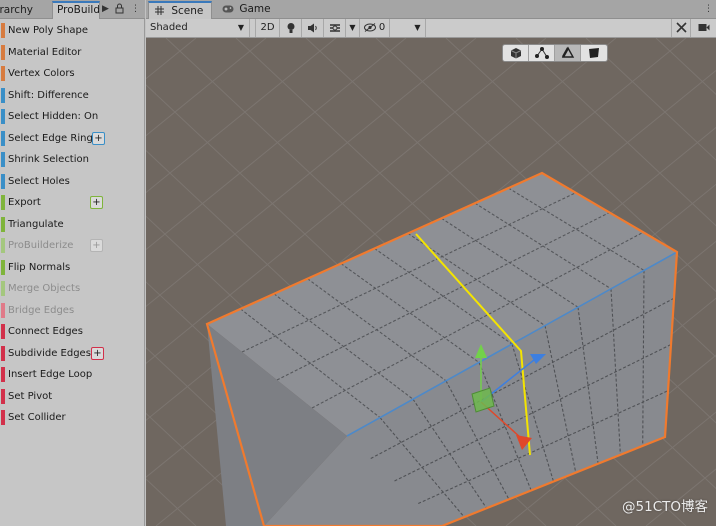  I want to click on probuilder-action-item: Bridge Edges, so click(72, 311).